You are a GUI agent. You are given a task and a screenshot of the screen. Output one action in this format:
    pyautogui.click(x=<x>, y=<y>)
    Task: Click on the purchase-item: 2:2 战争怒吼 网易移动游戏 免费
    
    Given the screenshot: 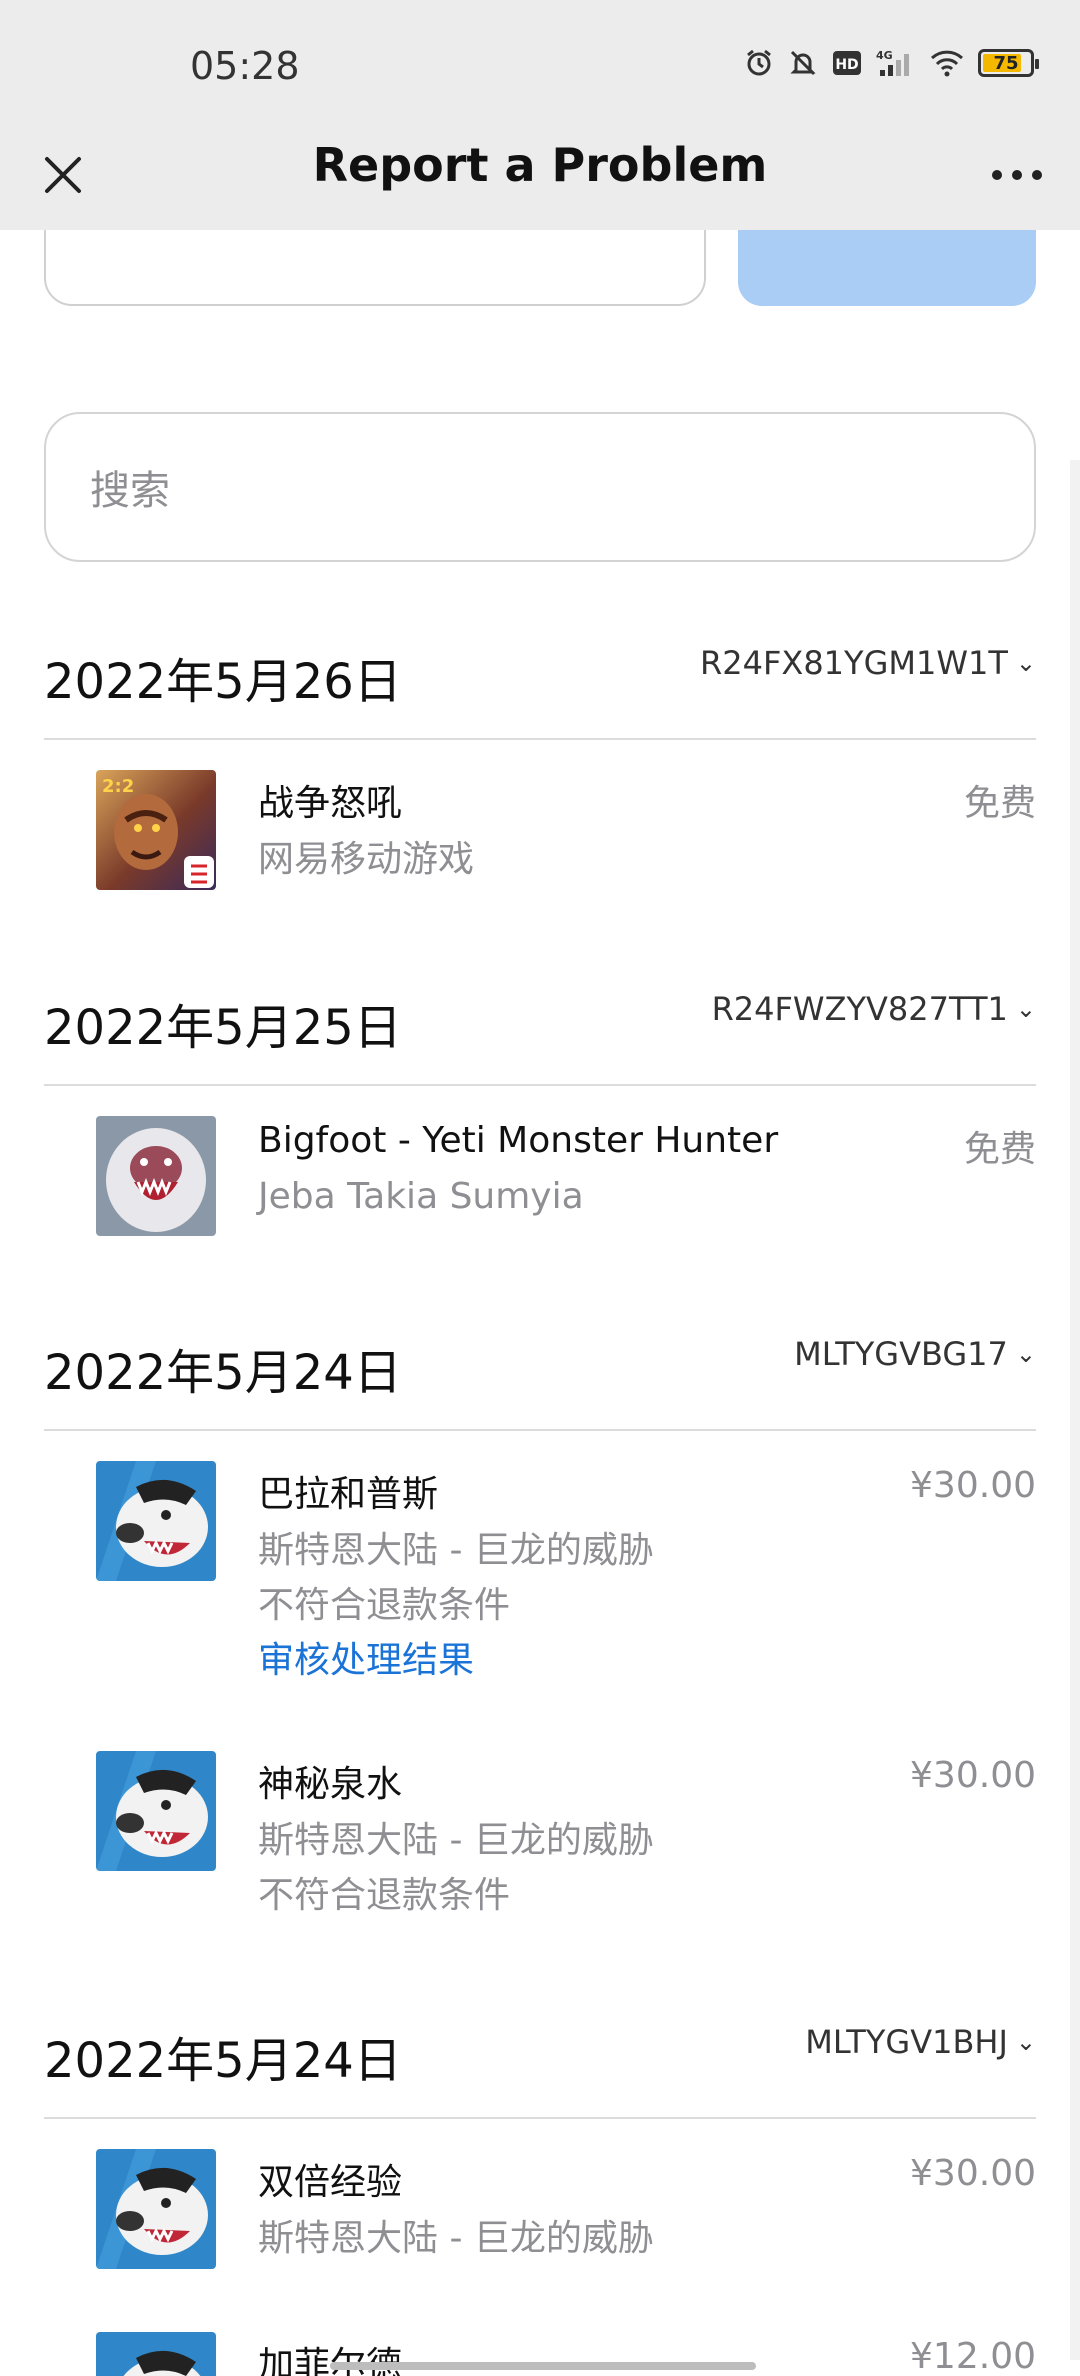 What is the action you would take?
    pyautogui.click(x=566, y=830)
    